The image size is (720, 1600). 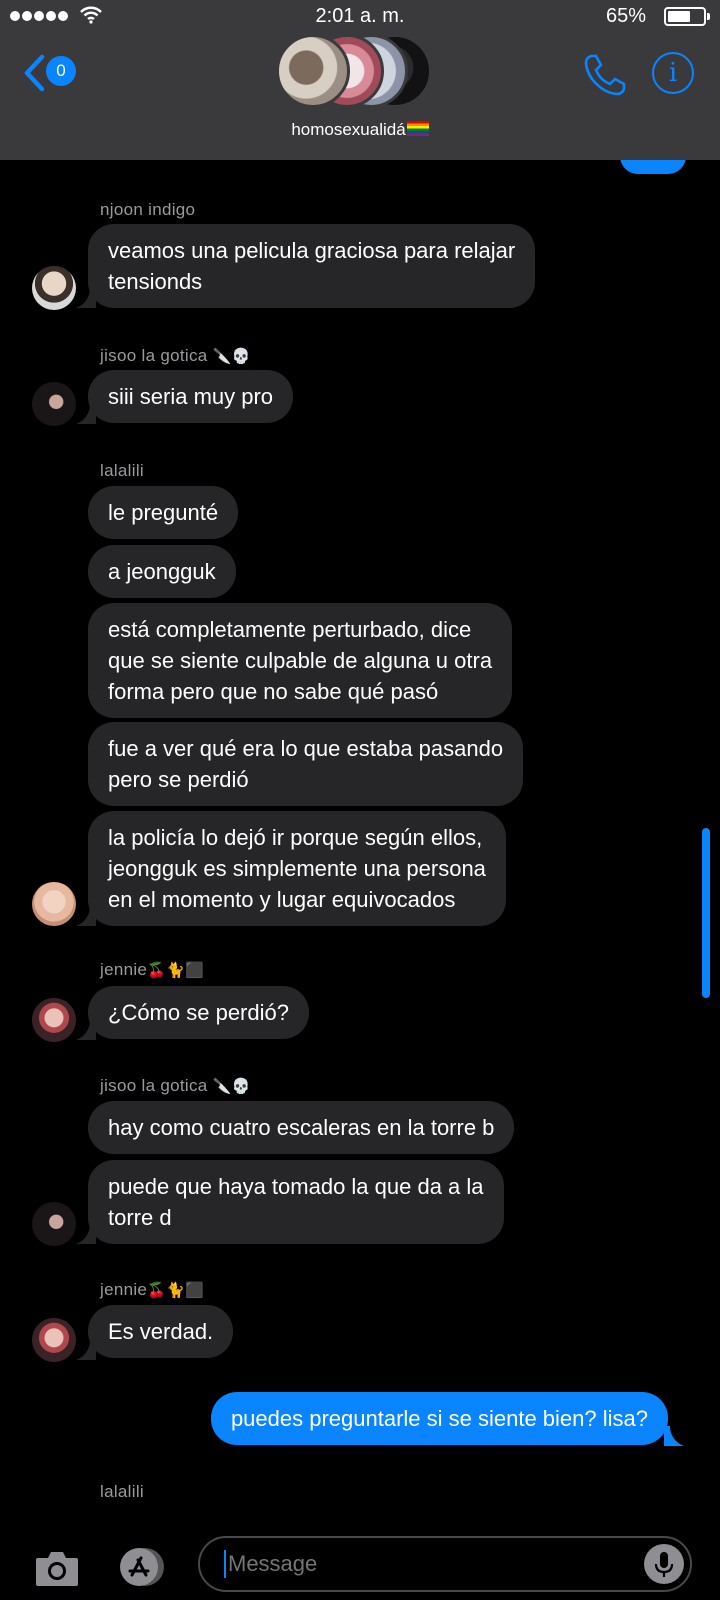 What do you see at coordinates (706, 913) in the screenshot?
I see `scrollbar` at bounding box center [706, 913].